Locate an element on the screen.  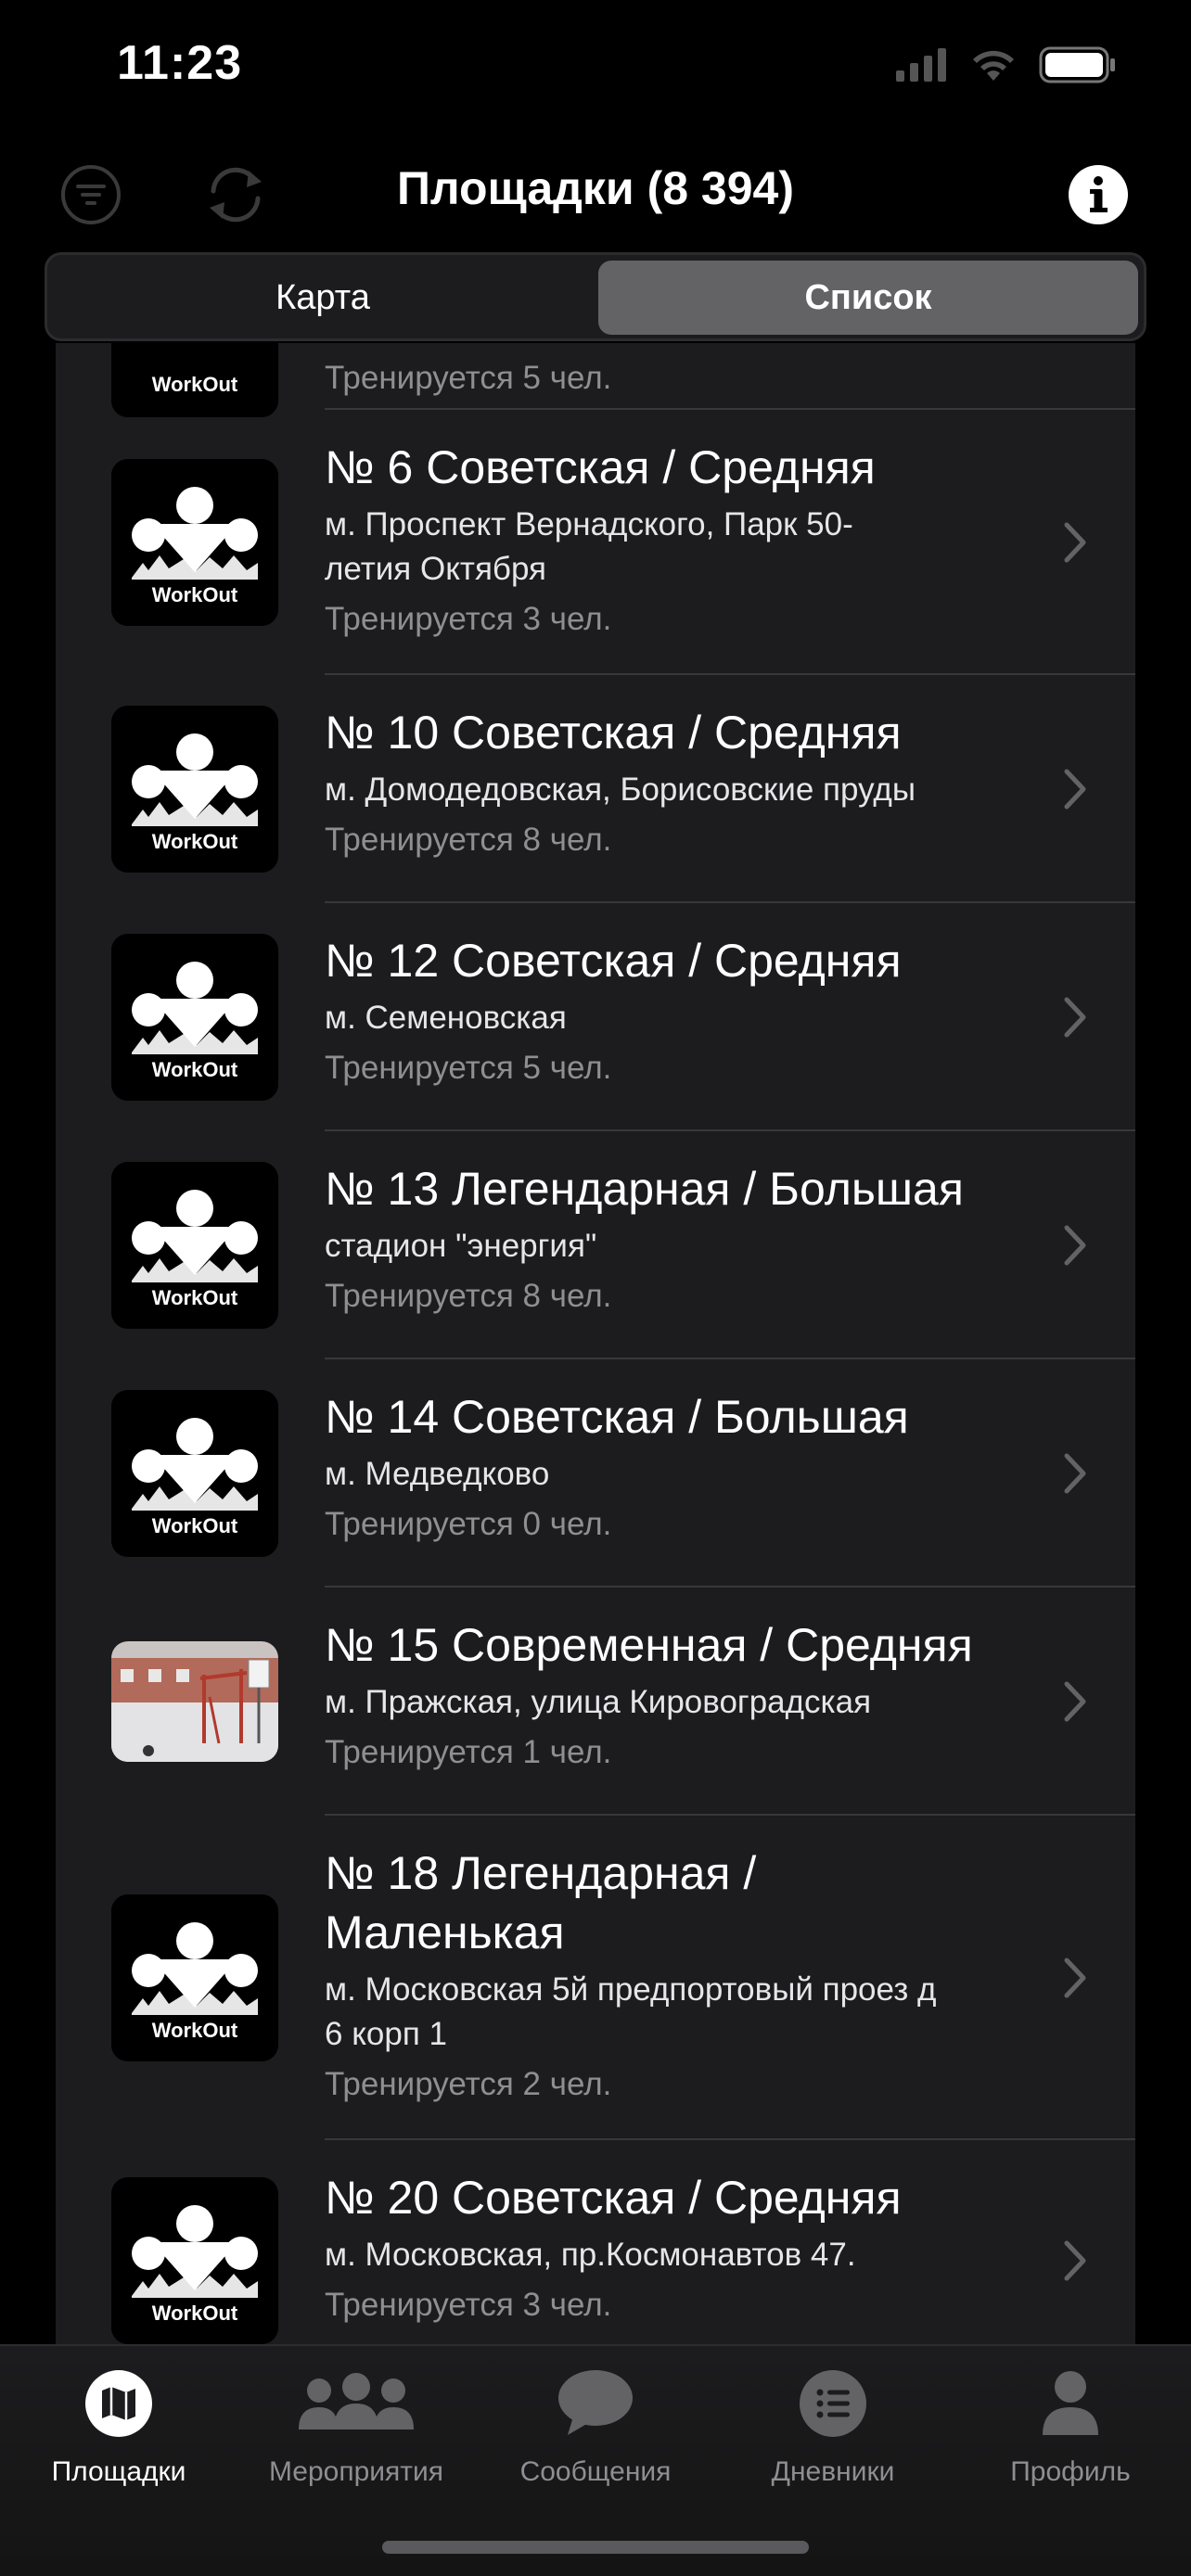
person-icon is located at coordinates (1070, 2403).